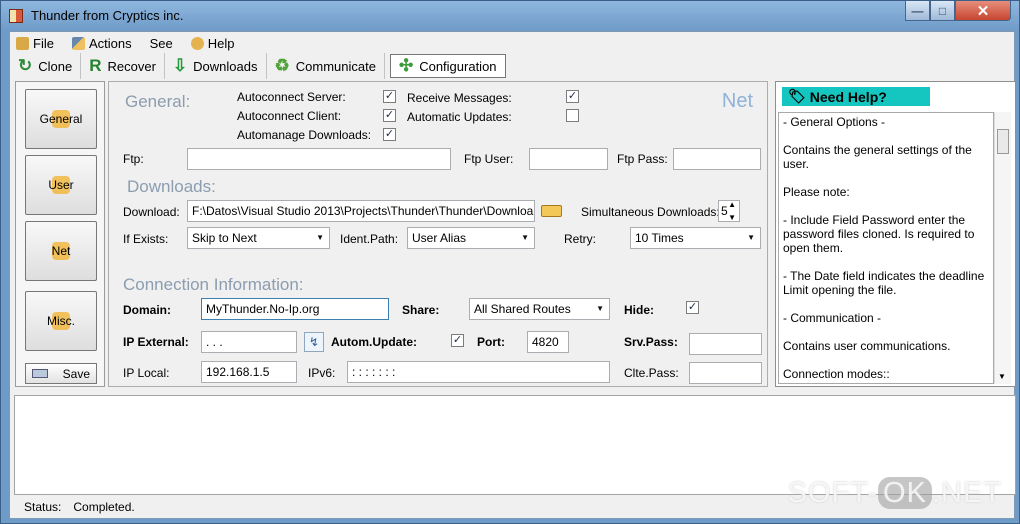 The image size is (1020, 524). I want to click on simultaneous-downloads-spinner: 5, so click(729, 211).